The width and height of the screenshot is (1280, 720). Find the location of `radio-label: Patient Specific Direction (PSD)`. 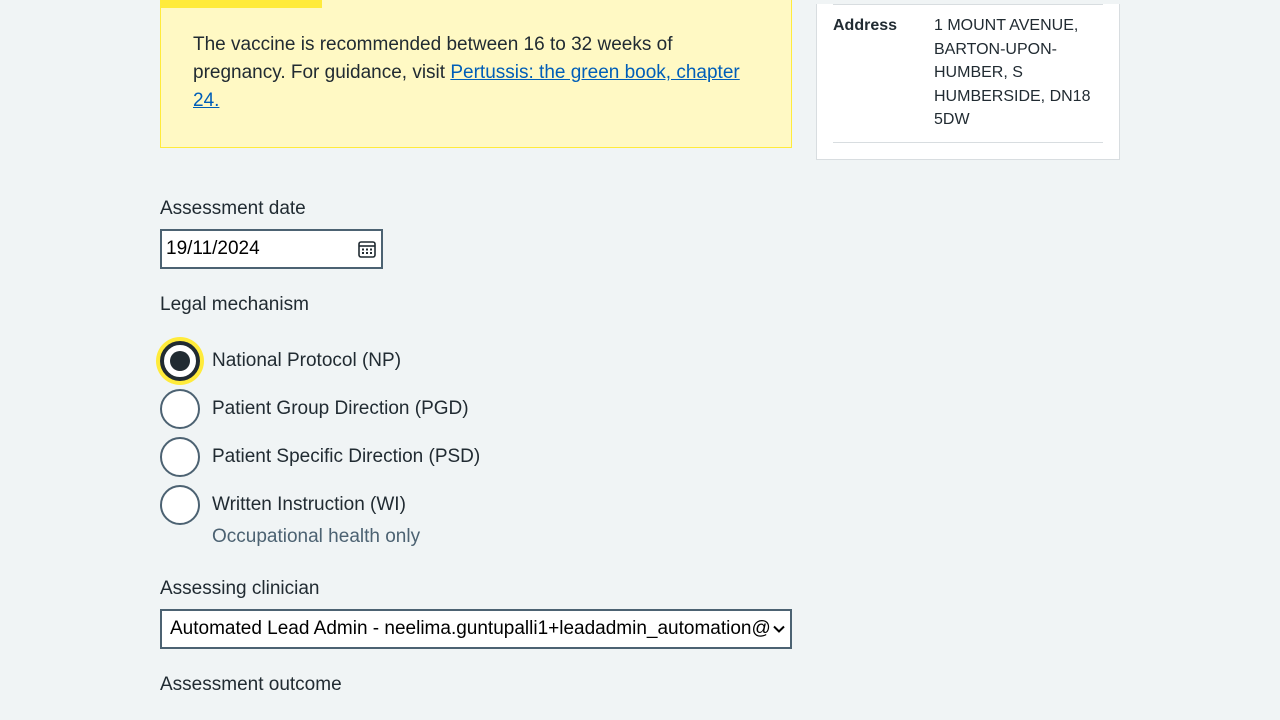

radio-label: Patient Specific Direction (PSD) is located at coordinates (346, 456).